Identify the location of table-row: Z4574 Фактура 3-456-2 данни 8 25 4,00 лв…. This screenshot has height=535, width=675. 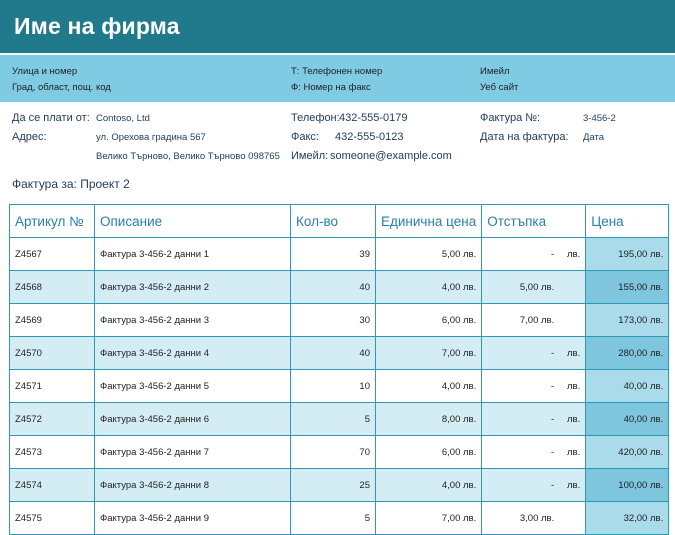
(339, 485).